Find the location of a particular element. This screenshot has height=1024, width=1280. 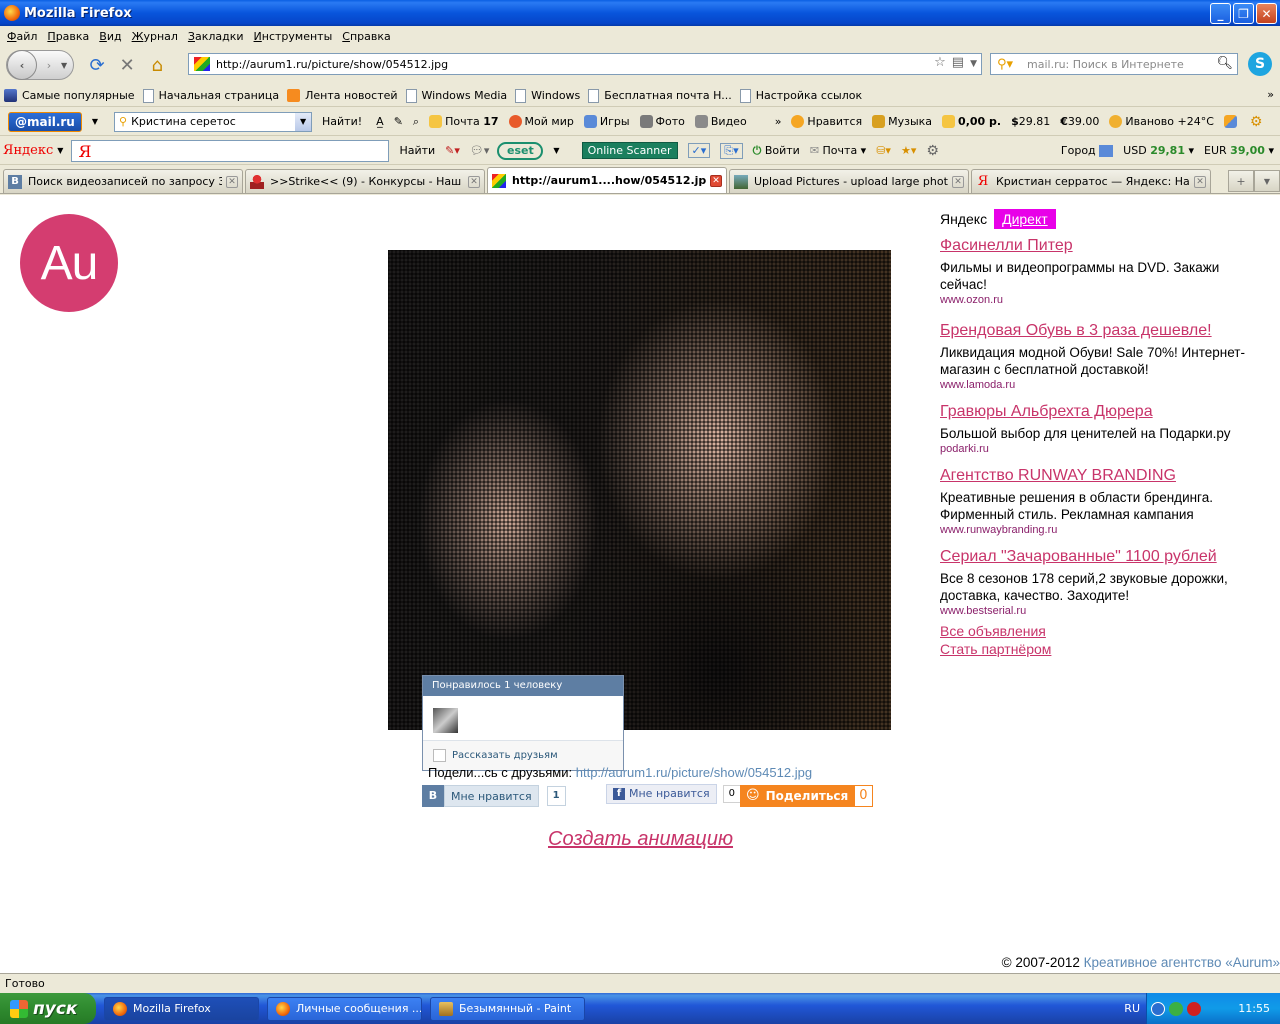

search-magnifier-icon: 🔍︎ is located at coordinates (1224, 63).